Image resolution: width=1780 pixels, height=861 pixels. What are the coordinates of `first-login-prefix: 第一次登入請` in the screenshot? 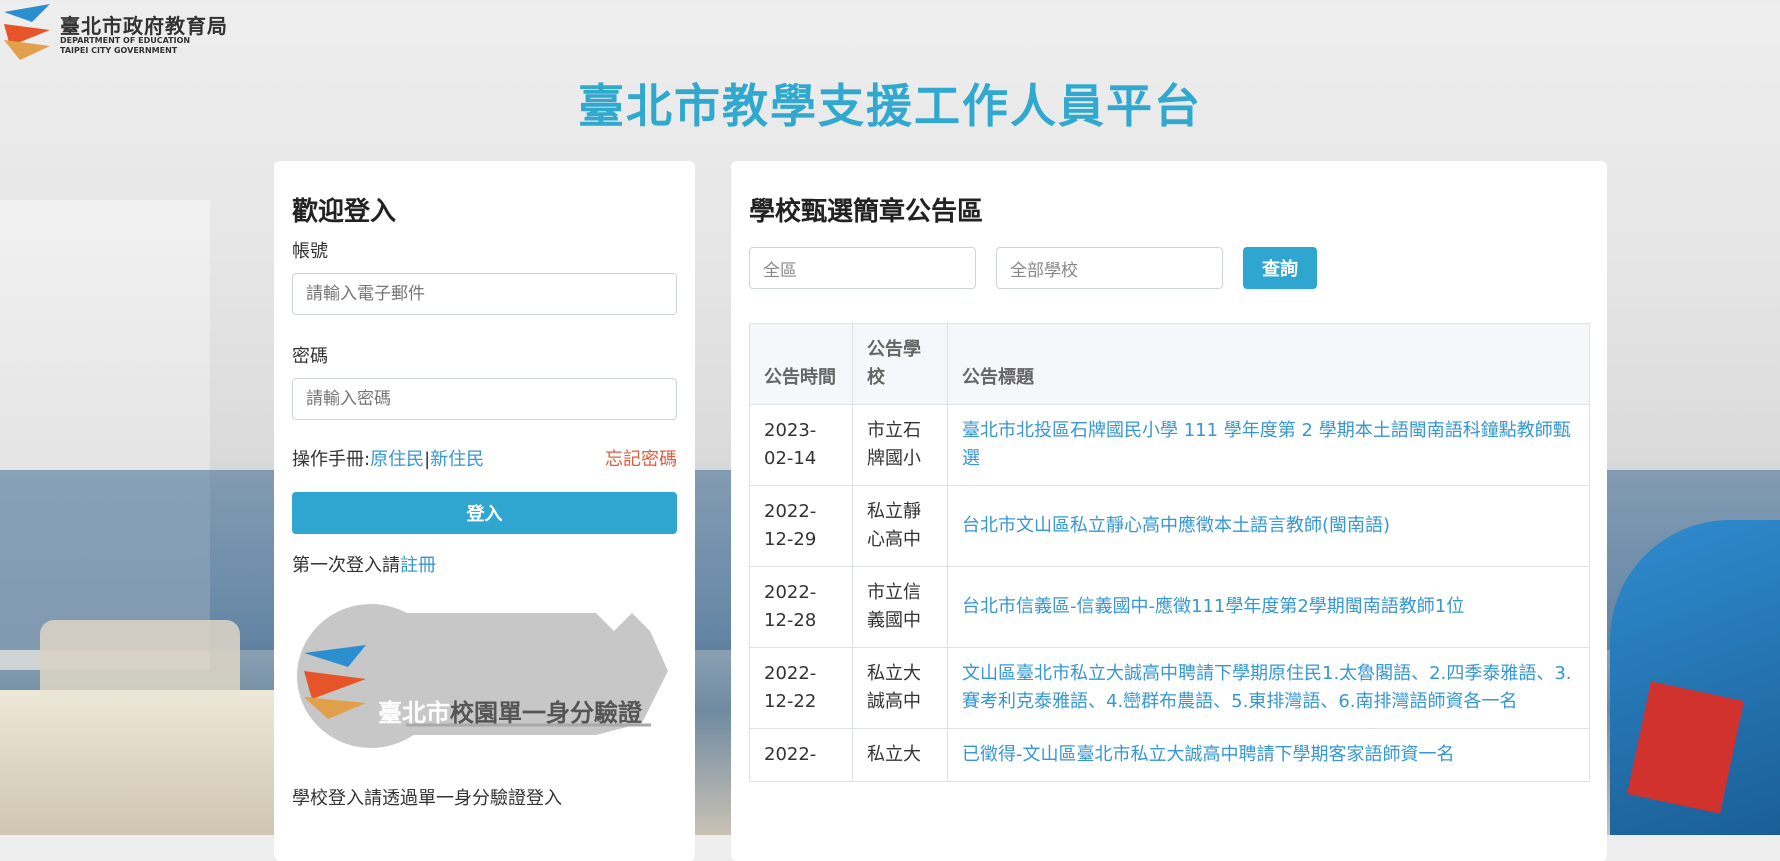 It's located at (346, 565).